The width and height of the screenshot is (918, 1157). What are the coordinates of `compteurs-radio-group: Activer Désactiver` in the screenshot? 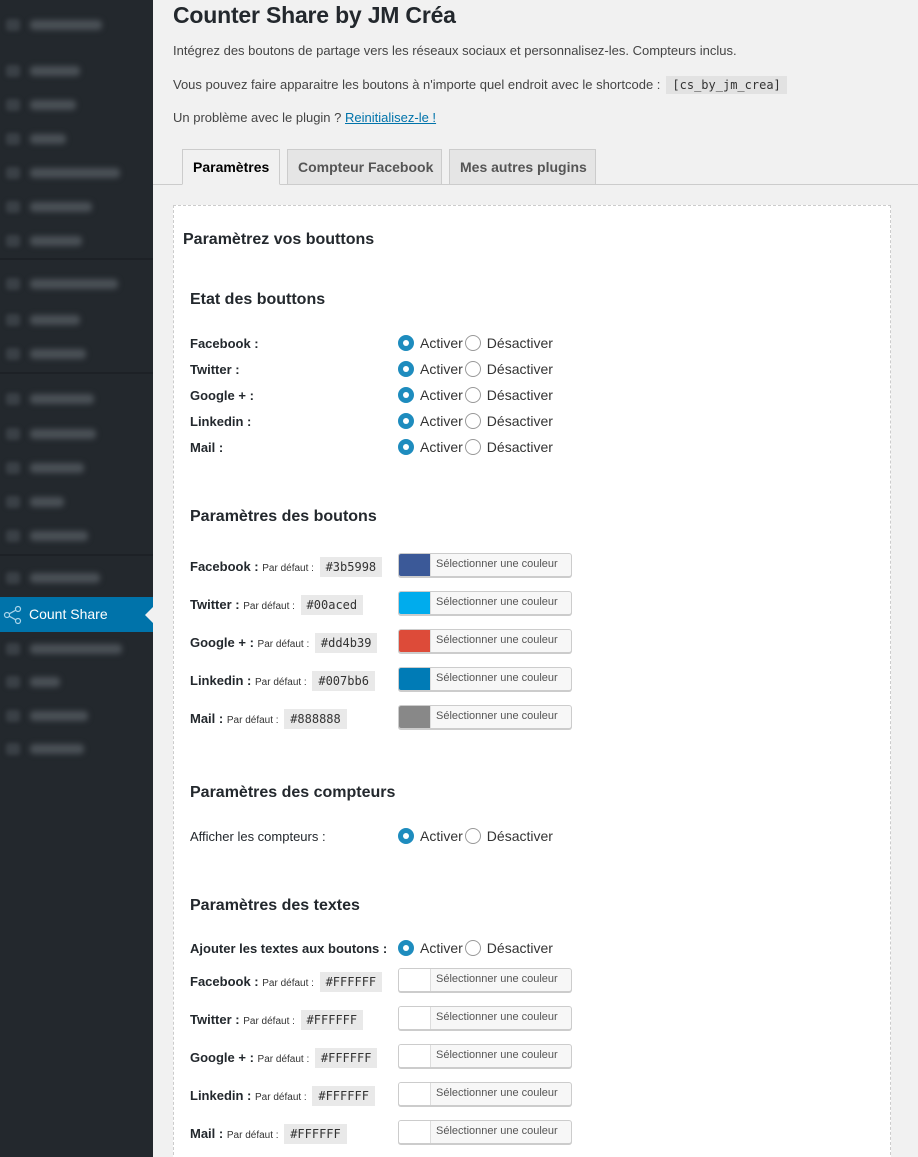 It's located at (475, 836).